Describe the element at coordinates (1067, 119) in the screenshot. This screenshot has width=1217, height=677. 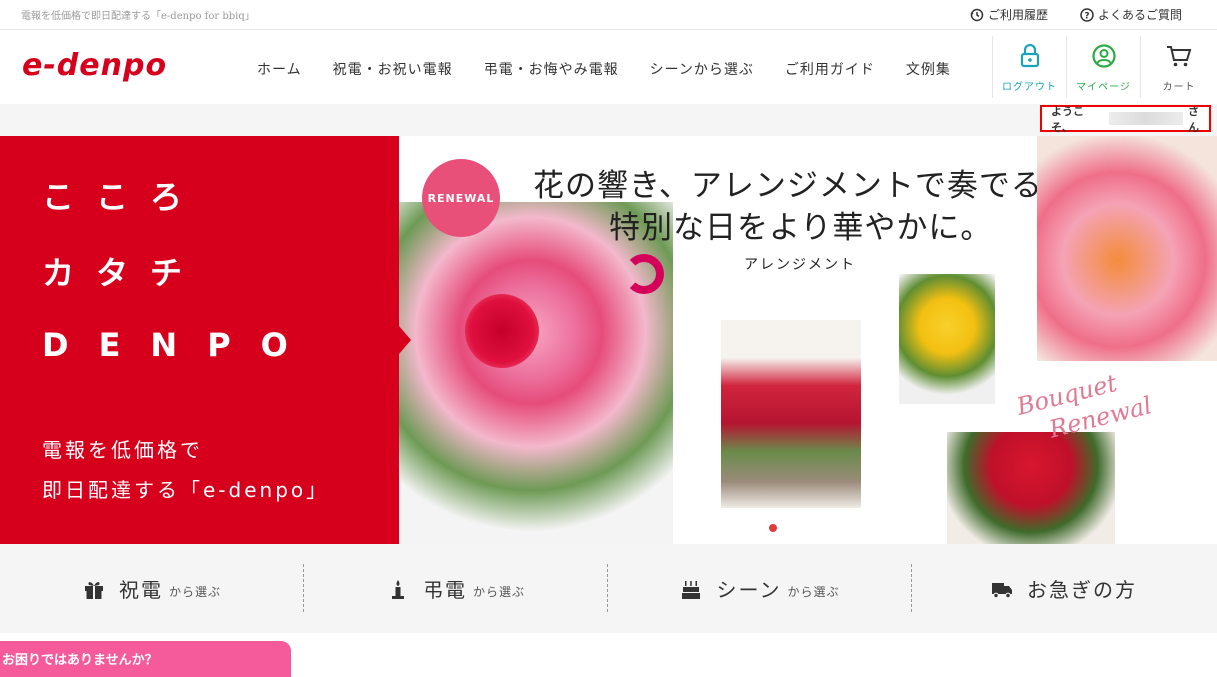
I see `welcome-prefix: ようこそ、` at that location.